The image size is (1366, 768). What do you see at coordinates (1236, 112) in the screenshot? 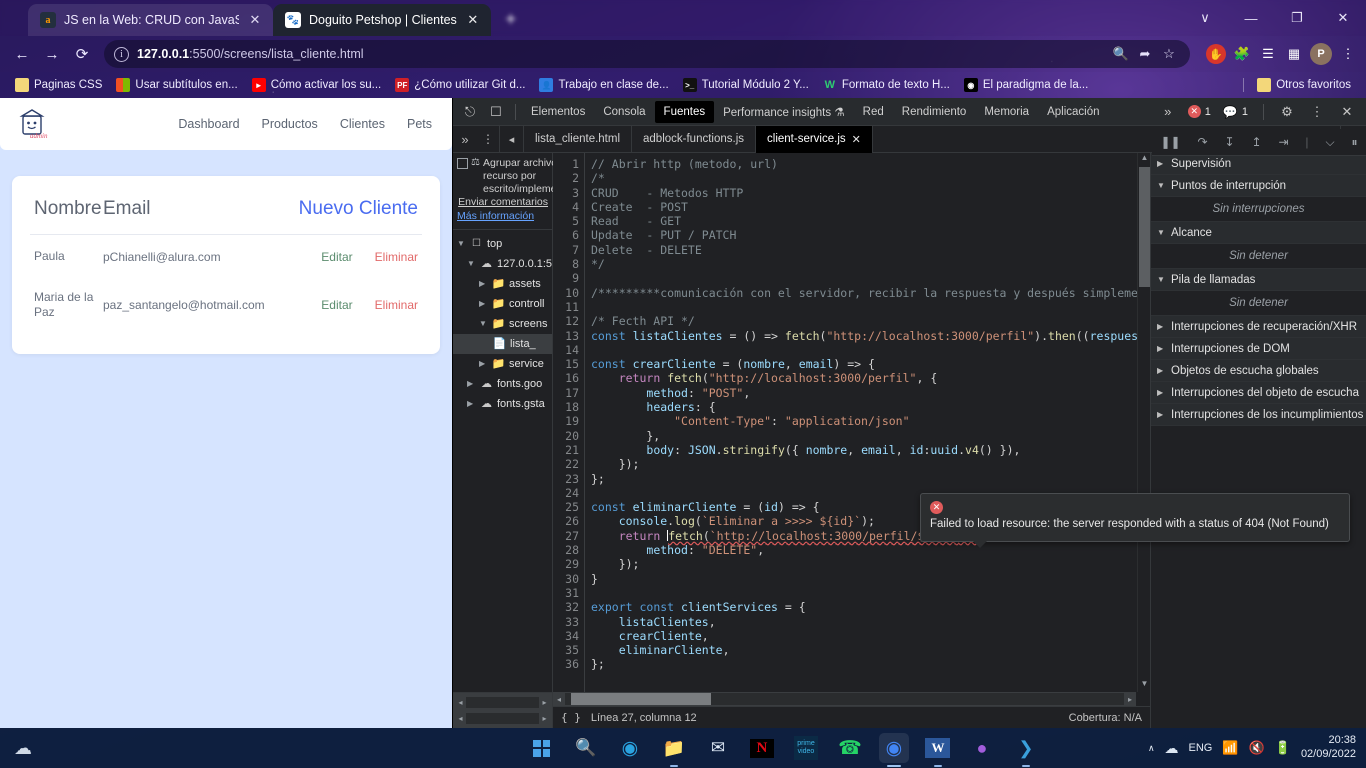
I see `message-count-badge: 💬 1` at bounding box center [1236, 112].